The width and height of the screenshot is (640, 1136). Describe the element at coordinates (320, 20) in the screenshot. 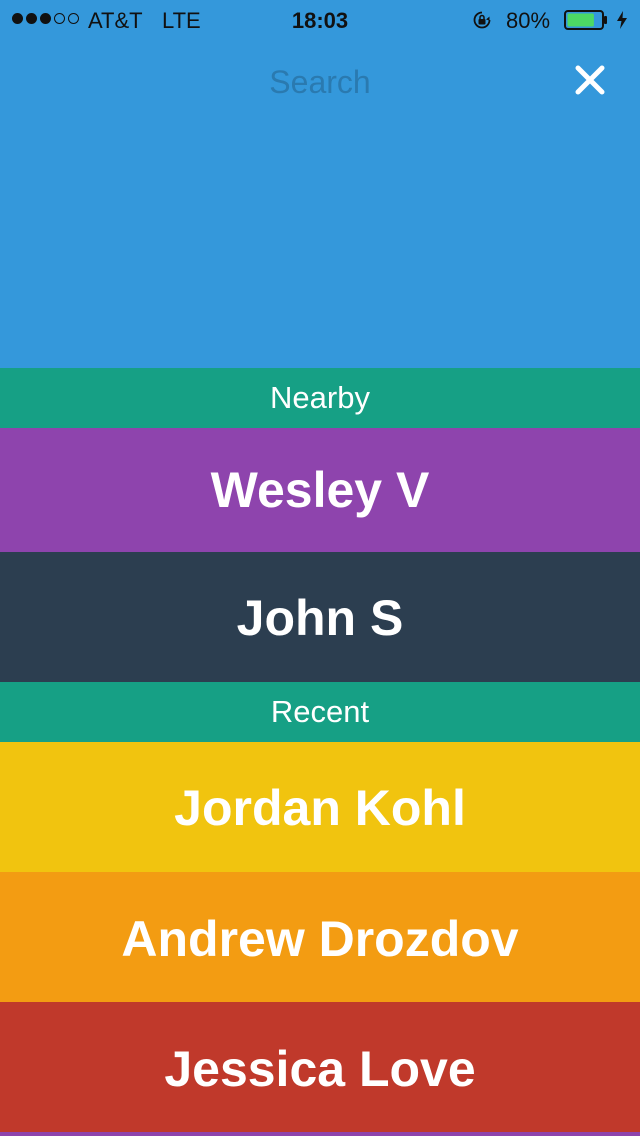

I see `status-bar: AT&T LTE 18:03 80%` at that location.